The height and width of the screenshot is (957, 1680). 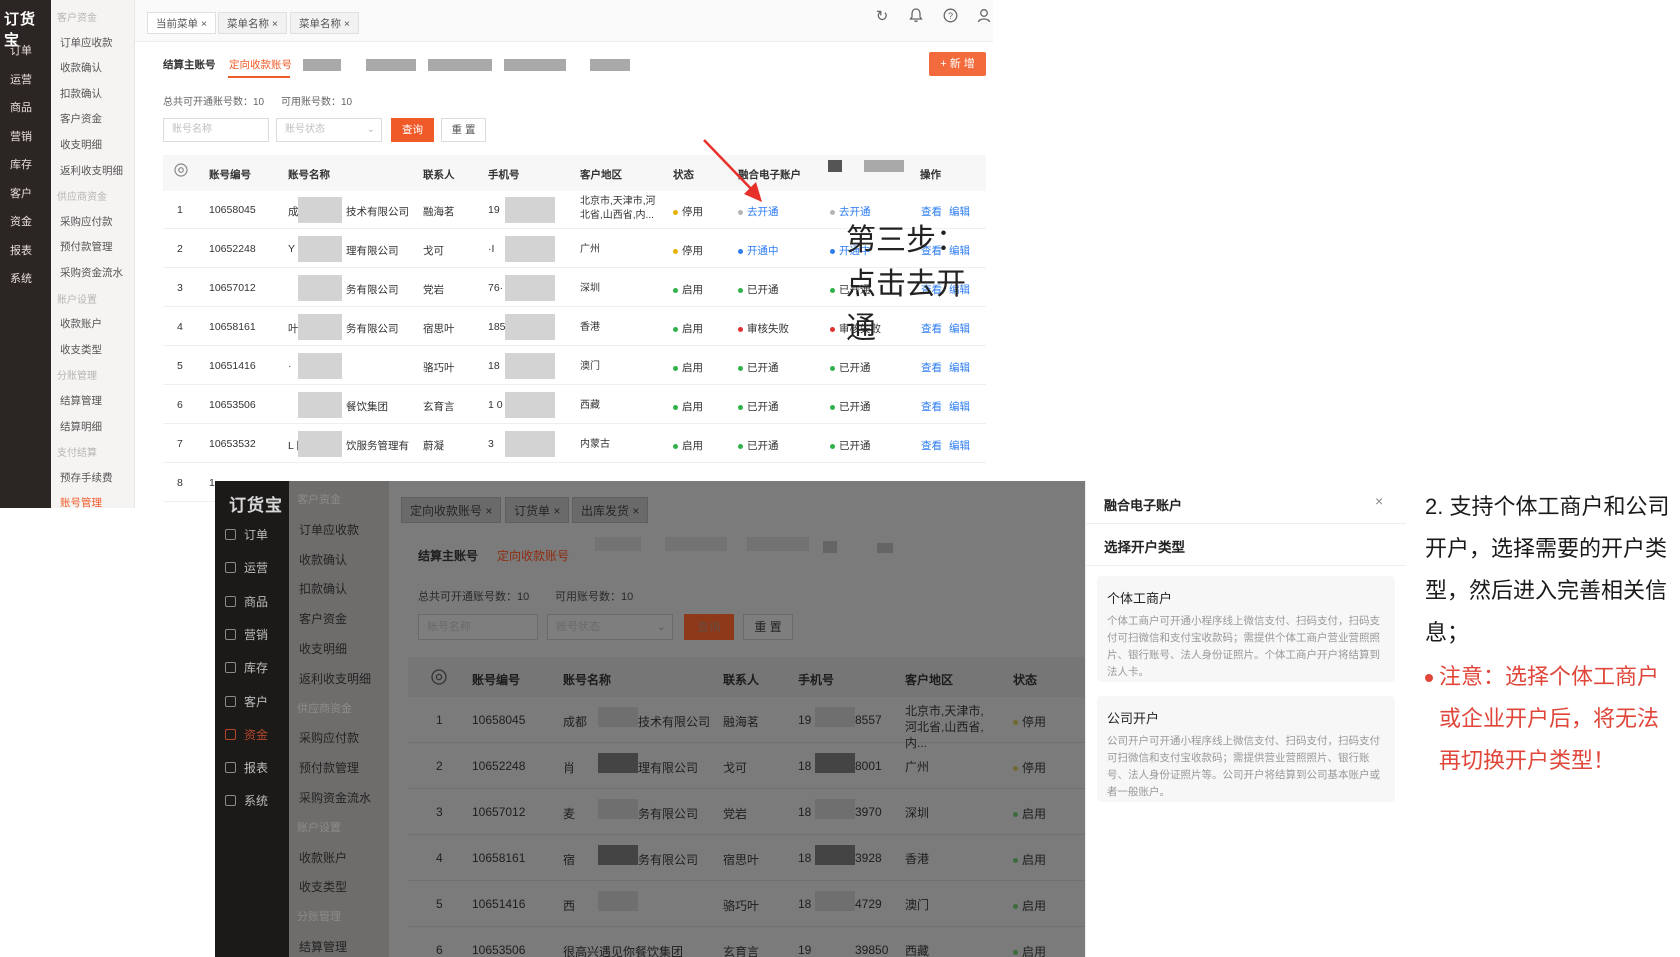 What do you see at coordinates (81, 501) in the screenshot?
I see `sub-nav-item: 账号管理` at bounding box center [81, 501].